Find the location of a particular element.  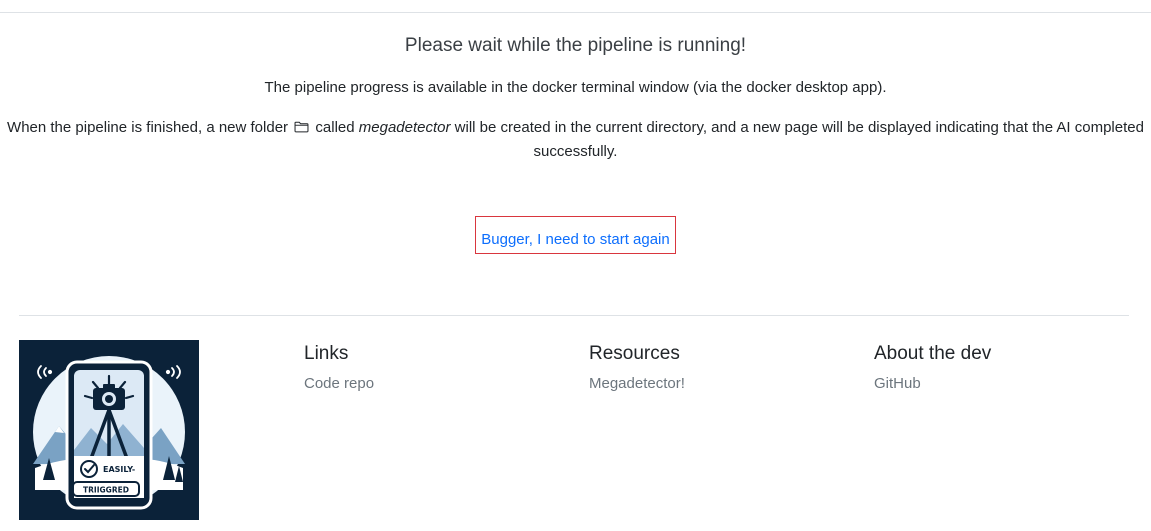

footer-column-about: About the dev GitHub is located at coordinates (1004, 367).